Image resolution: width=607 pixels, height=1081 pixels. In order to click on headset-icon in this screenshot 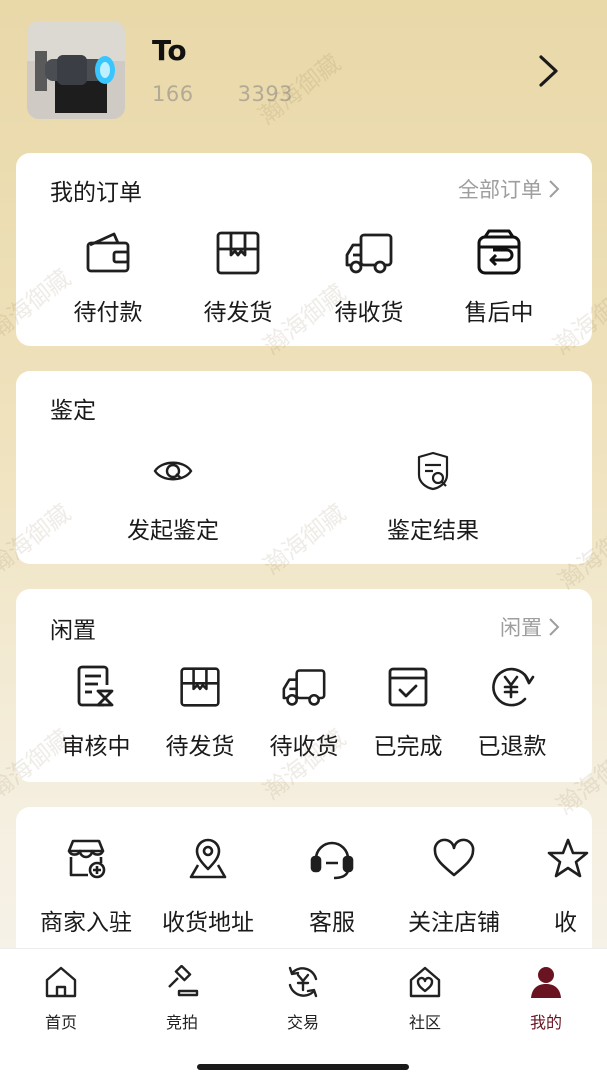, I will do `click(332, 860)`.